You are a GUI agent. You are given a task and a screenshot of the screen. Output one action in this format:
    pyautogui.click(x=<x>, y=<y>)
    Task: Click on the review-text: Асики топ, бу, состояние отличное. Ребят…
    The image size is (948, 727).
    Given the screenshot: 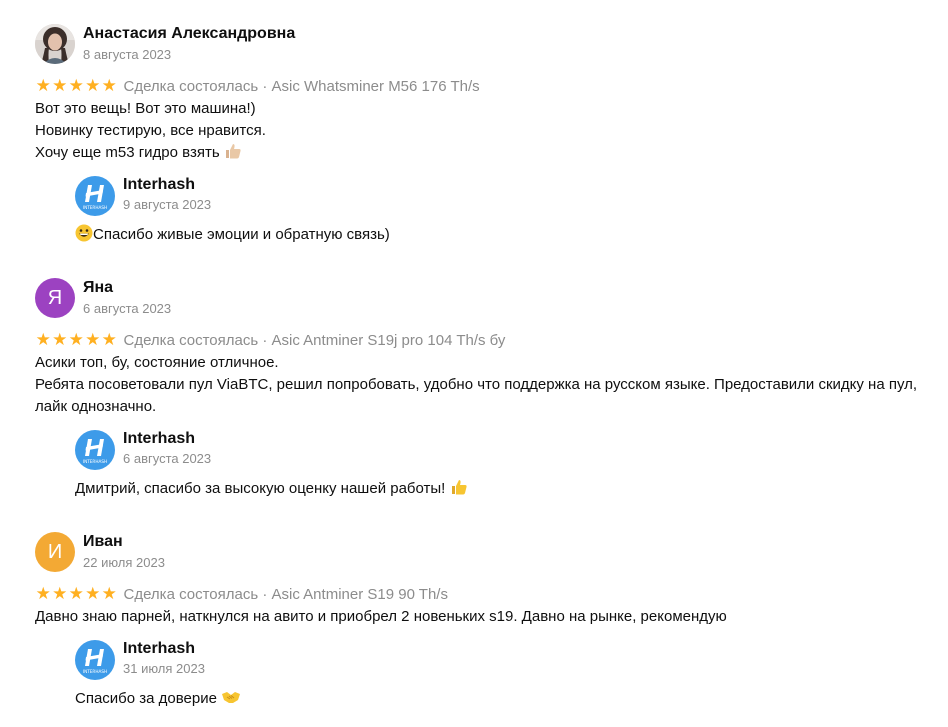 What is the action you would take?
    pyautogui.click(x=477, y=385)
    